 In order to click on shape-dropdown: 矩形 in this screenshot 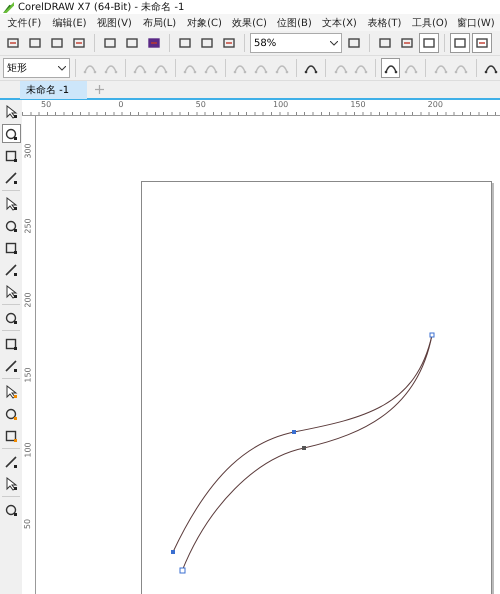, I will do `click(36, 68)`.